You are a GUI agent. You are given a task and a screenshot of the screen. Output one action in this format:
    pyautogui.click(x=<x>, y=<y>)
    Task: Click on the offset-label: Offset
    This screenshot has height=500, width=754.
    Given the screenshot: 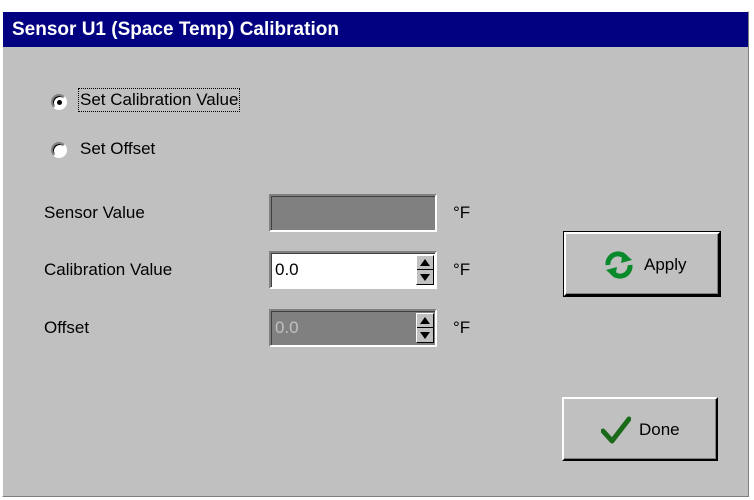 What is the action you would take?
    pyautogui.click(x=67, y=327)
    